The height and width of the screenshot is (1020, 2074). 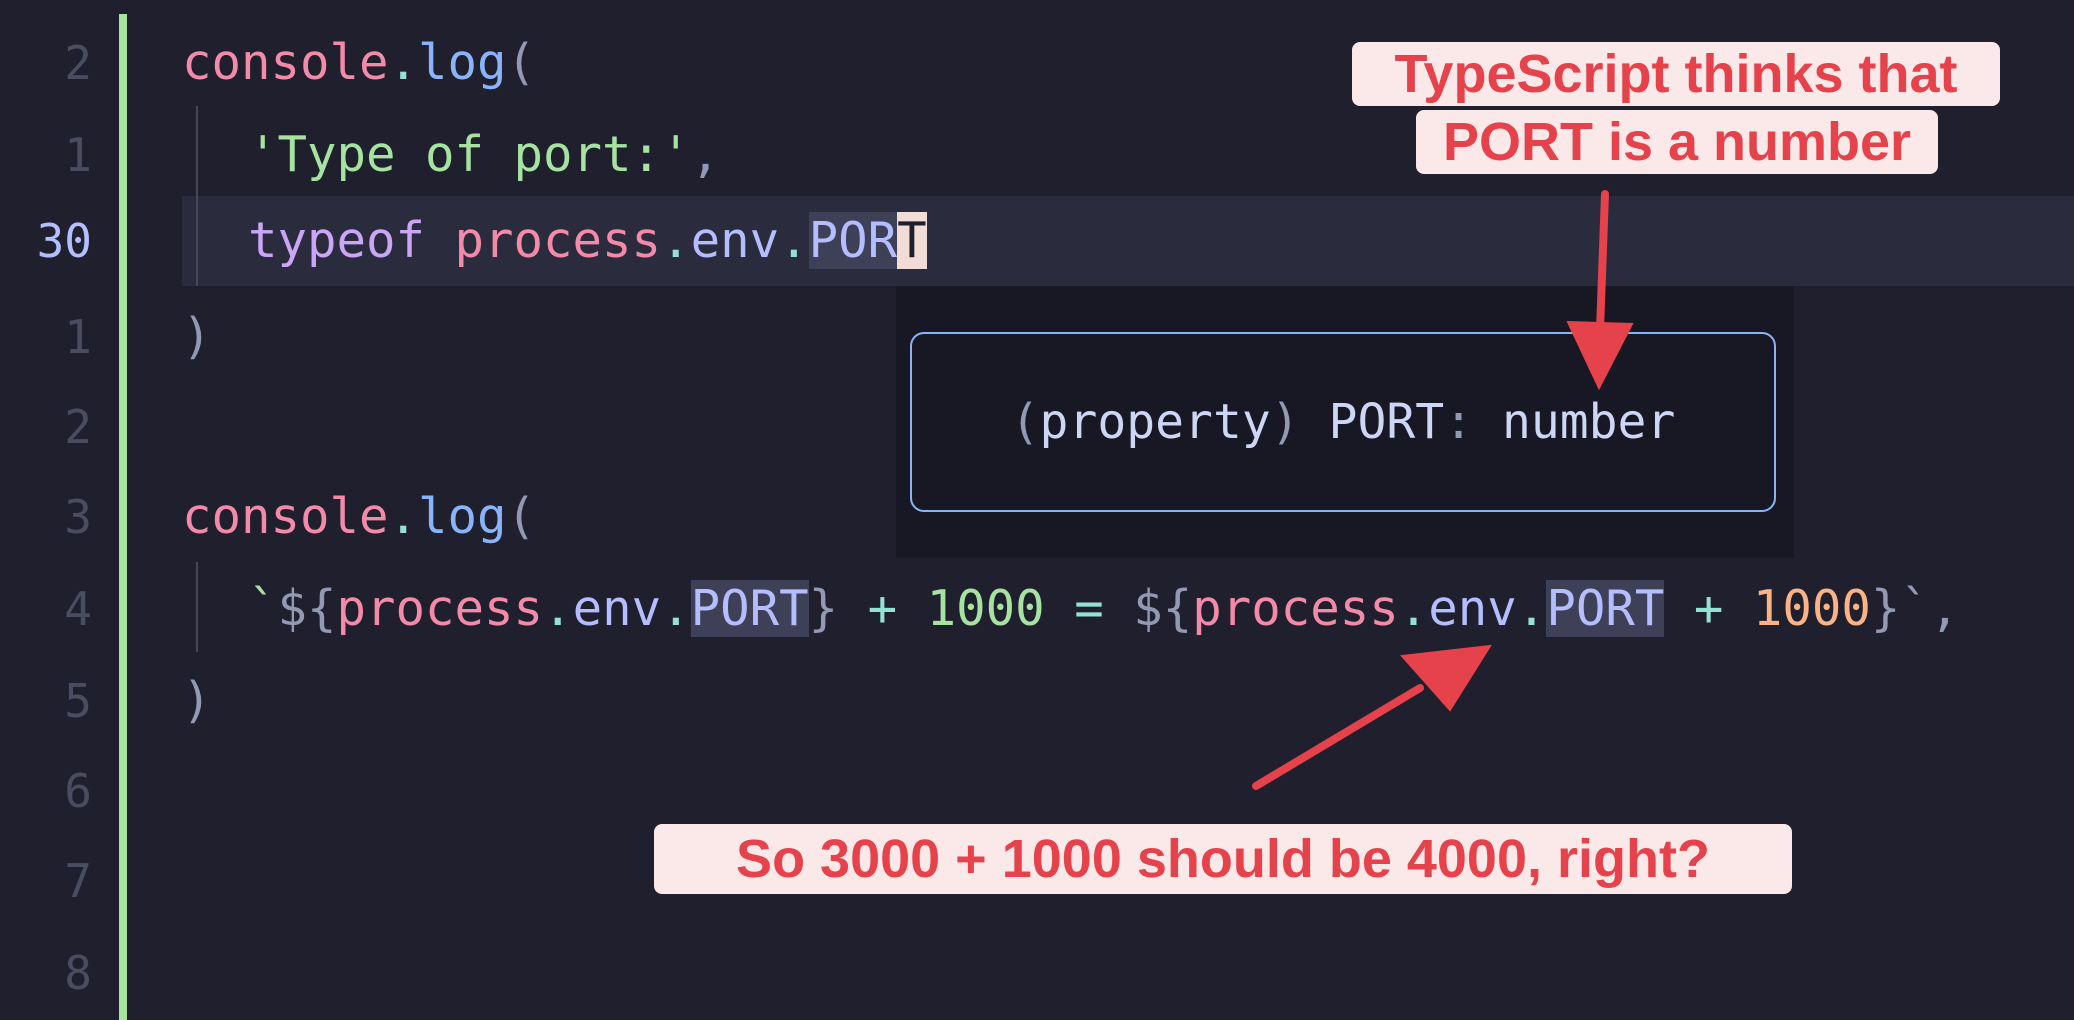 What do you see at coordinates (64, 241) in the screenshot?
I see `line-number-current: 30` at bounding box center [64, 241].